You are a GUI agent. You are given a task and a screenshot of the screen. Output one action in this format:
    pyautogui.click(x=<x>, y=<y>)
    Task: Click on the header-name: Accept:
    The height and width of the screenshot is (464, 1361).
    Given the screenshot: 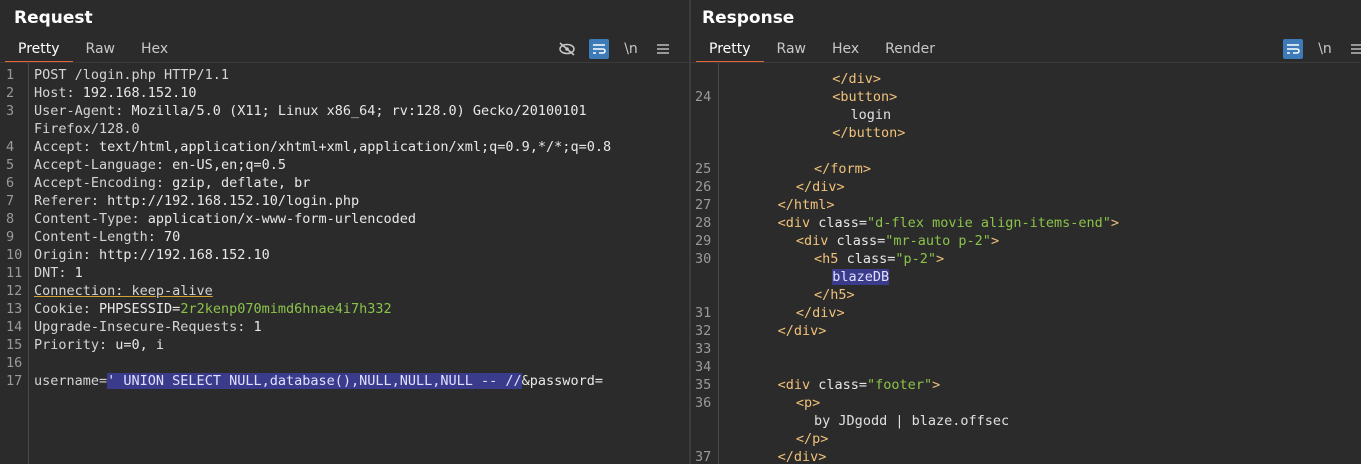 What is the action you would take?
    pyautogui.click(x=62, y=147)
    